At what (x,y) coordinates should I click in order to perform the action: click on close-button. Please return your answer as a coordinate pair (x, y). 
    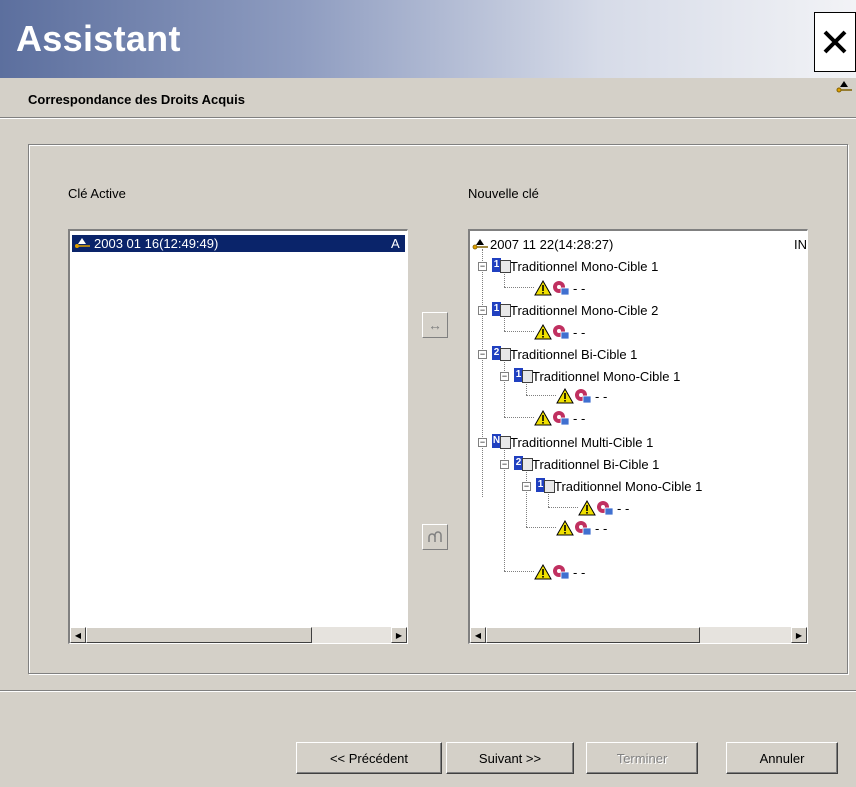
    Looking at the image, I should click on (835, 42).